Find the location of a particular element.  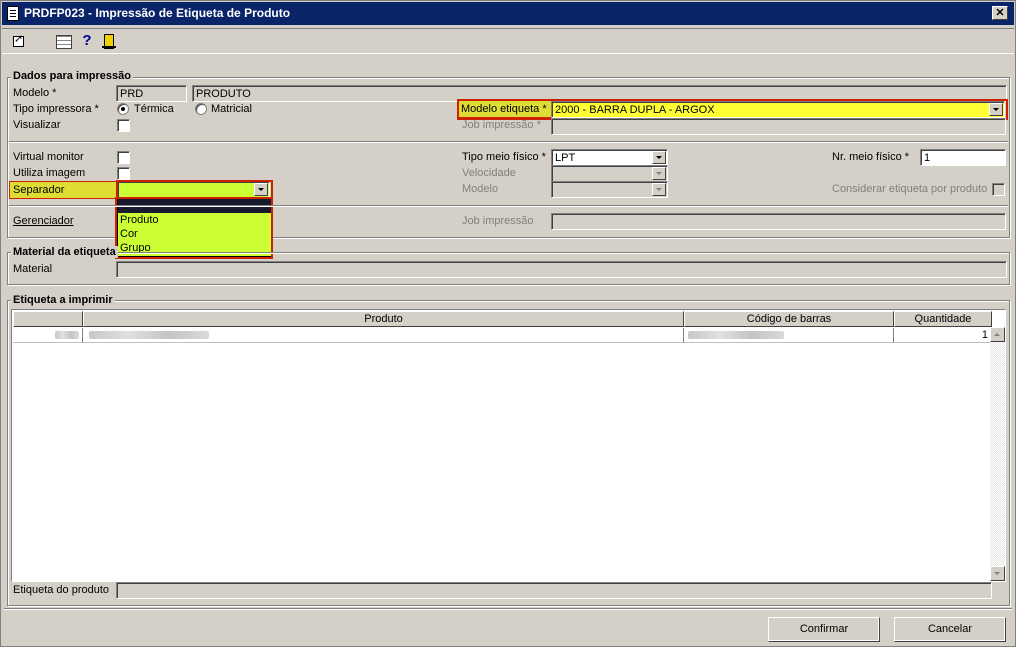

scroll-down-icon is located at coordinates (997, 573).